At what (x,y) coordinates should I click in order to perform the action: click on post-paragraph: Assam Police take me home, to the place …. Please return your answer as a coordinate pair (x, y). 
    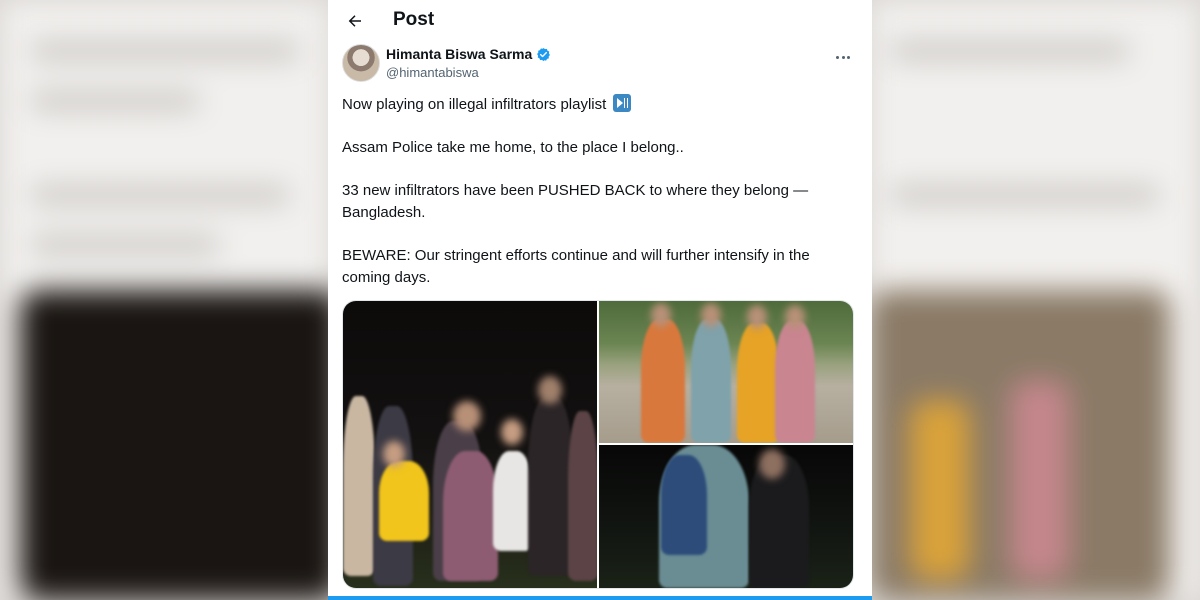
    Looking at the image, I should click on (513, 147).